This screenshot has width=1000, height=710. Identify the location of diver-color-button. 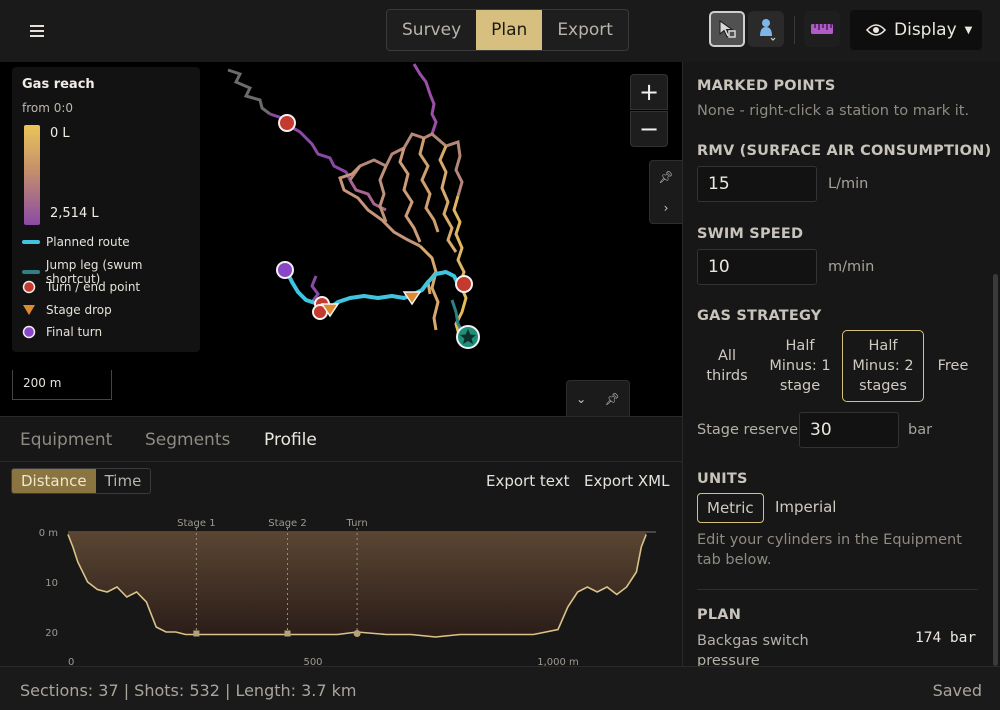
(766, 29).